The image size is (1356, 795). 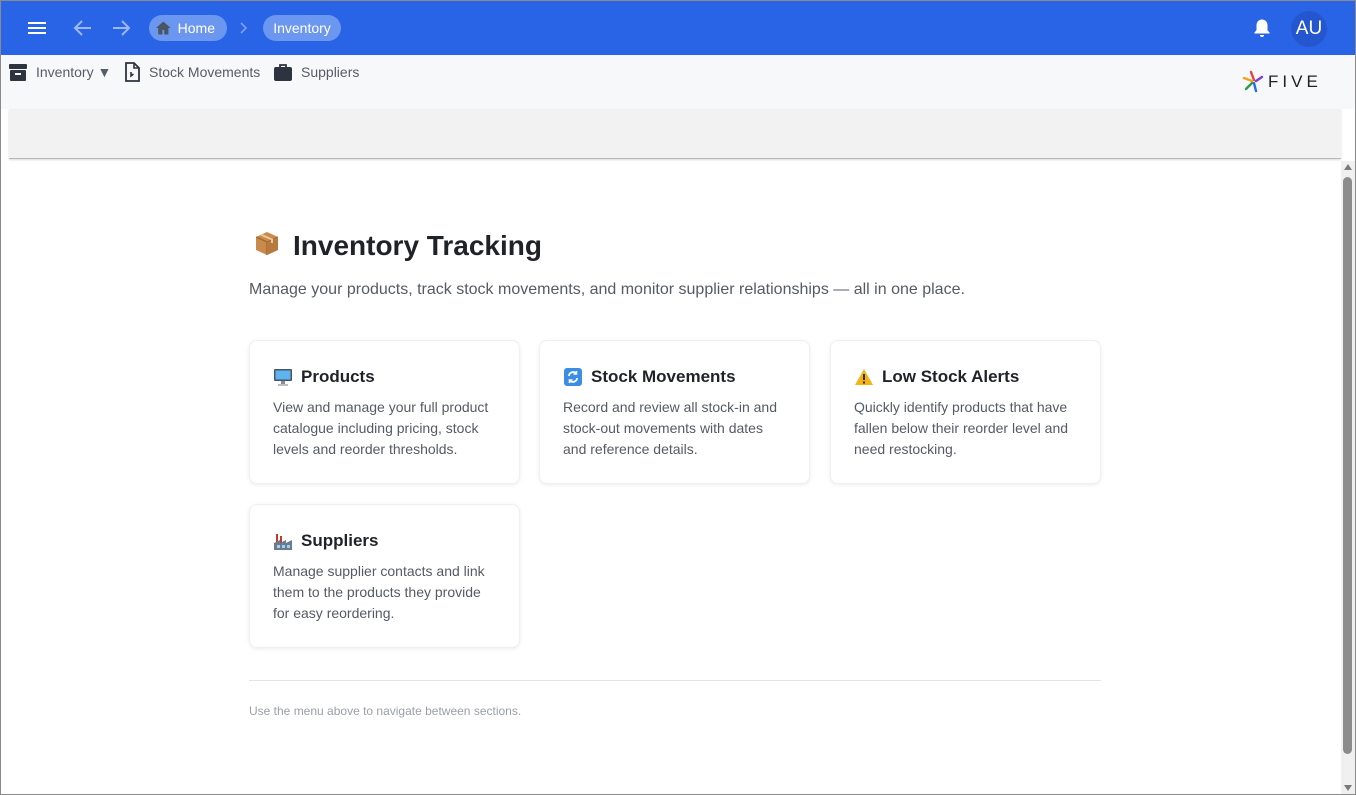 I want to click on svg-text: FIVE, so click(x=1295, y=81).